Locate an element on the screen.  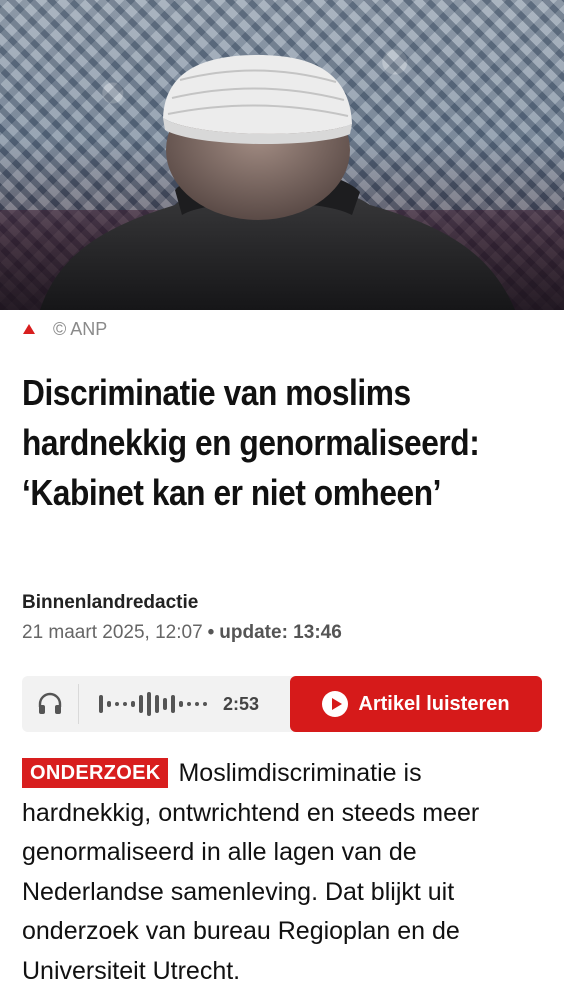
audio-player: 2:53 Artikel luisteren is located at coordinates (282, 704).